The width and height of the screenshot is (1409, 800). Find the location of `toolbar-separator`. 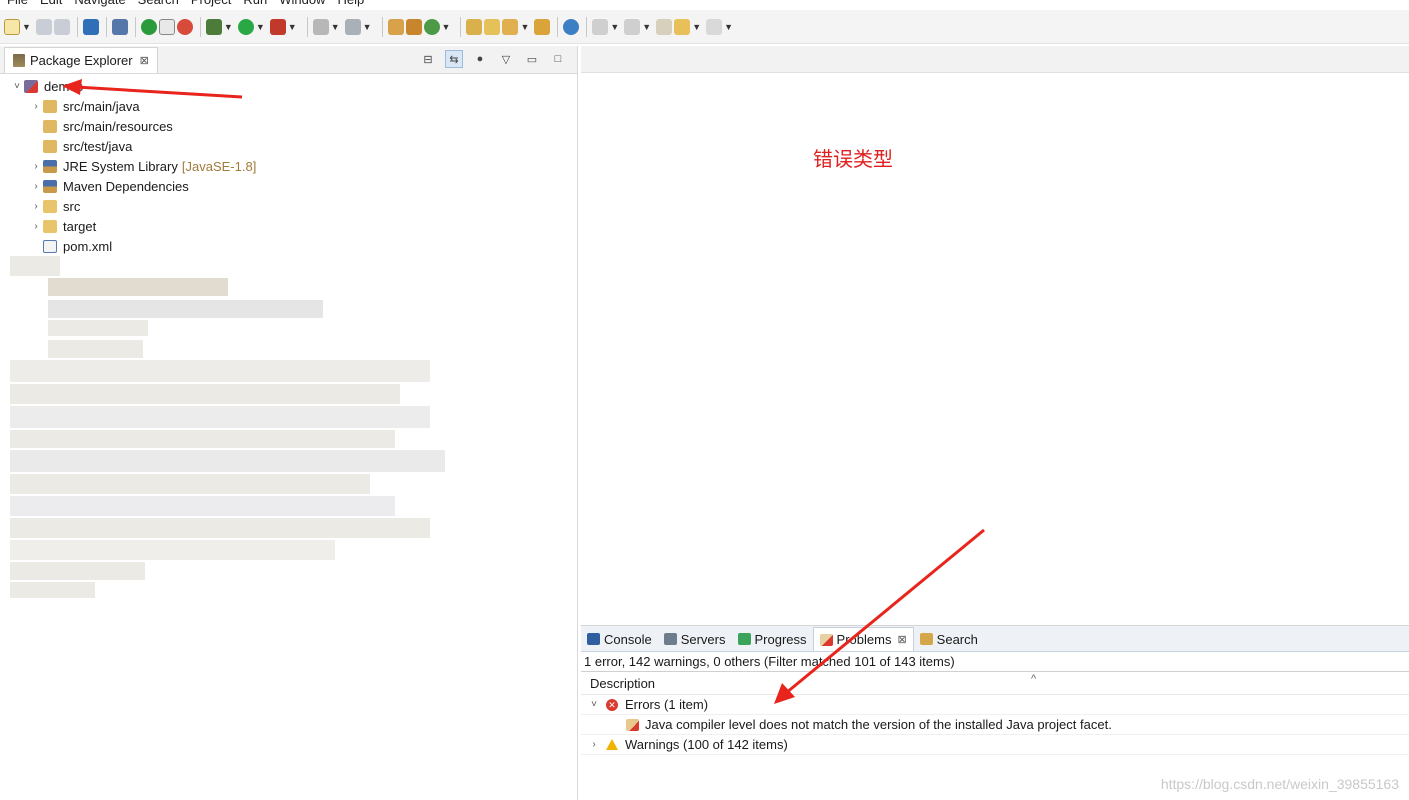

toolbar-separator is located at coordinates (106, 26).